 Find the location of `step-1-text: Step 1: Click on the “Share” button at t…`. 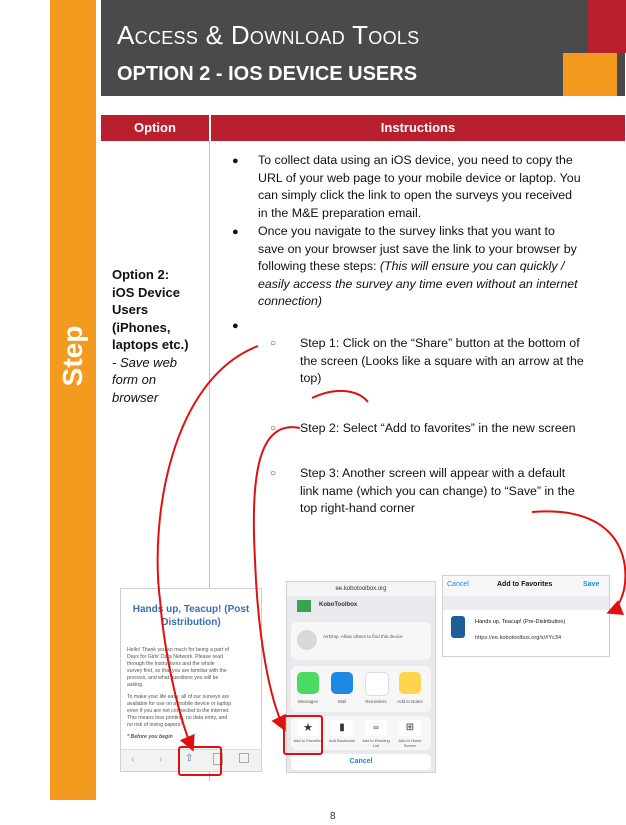

step-1-text: Step 1: Click on the “Share” button at t… is located at coordinates (461, 361).